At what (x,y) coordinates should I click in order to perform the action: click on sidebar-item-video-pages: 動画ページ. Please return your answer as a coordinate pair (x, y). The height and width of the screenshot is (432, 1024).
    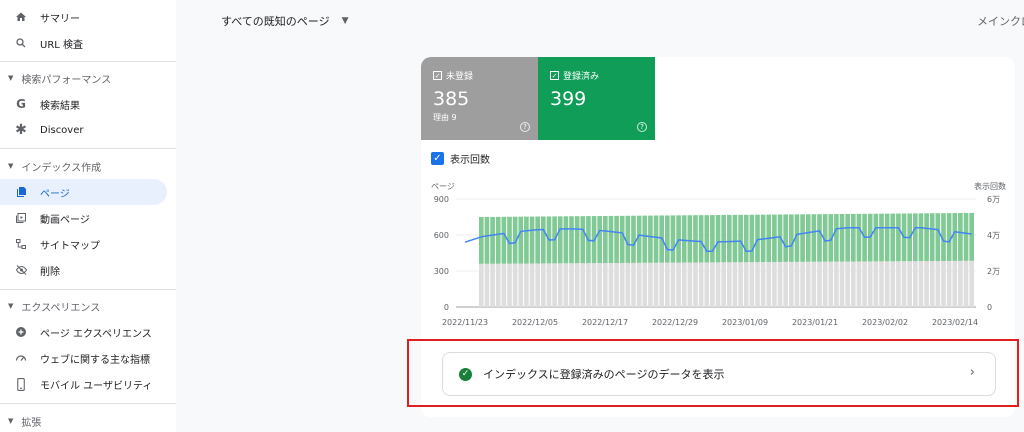
    Looking at the image, I should click on (83, 218).